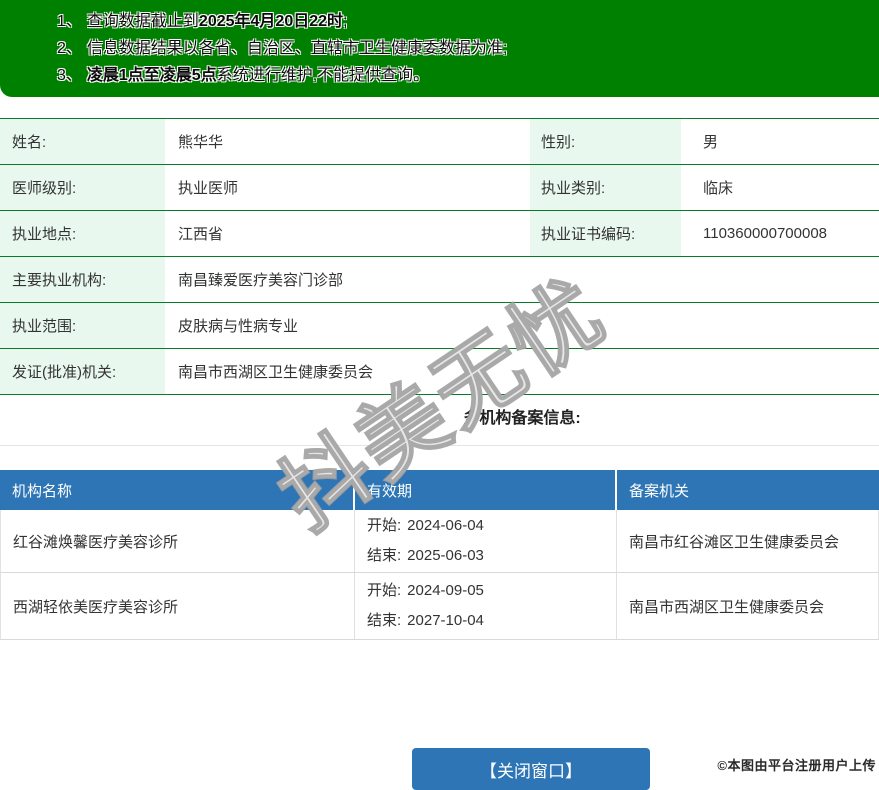 The width and height of the screenshot is (879, 790). Describe the element at coordinates (142, 21) in the screenshot. I see `notice-text: 查询数据截止到` at that location.